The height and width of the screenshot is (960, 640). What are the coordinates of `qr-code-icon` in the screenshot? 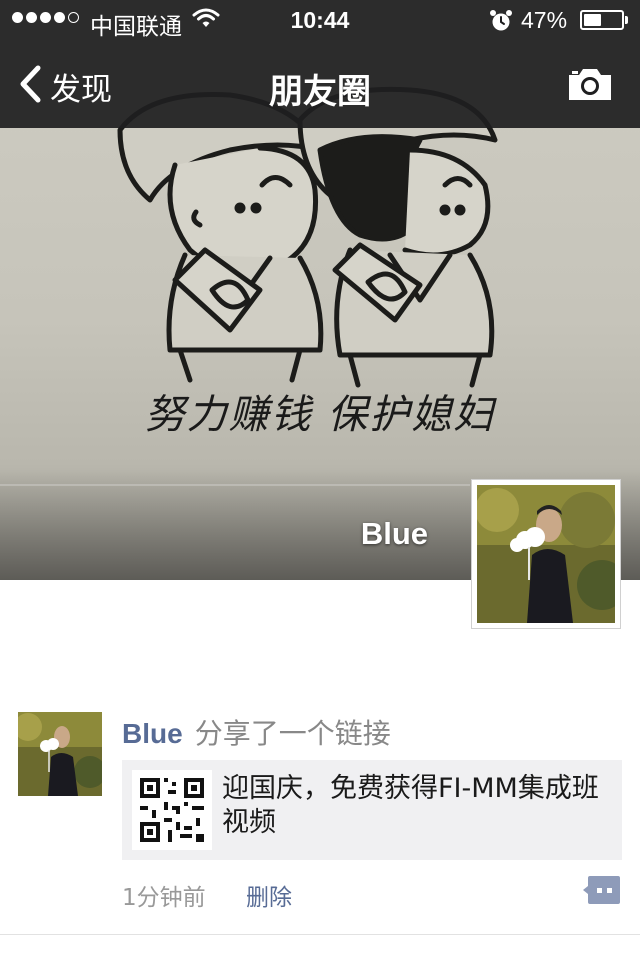 It's located at (172, 810).